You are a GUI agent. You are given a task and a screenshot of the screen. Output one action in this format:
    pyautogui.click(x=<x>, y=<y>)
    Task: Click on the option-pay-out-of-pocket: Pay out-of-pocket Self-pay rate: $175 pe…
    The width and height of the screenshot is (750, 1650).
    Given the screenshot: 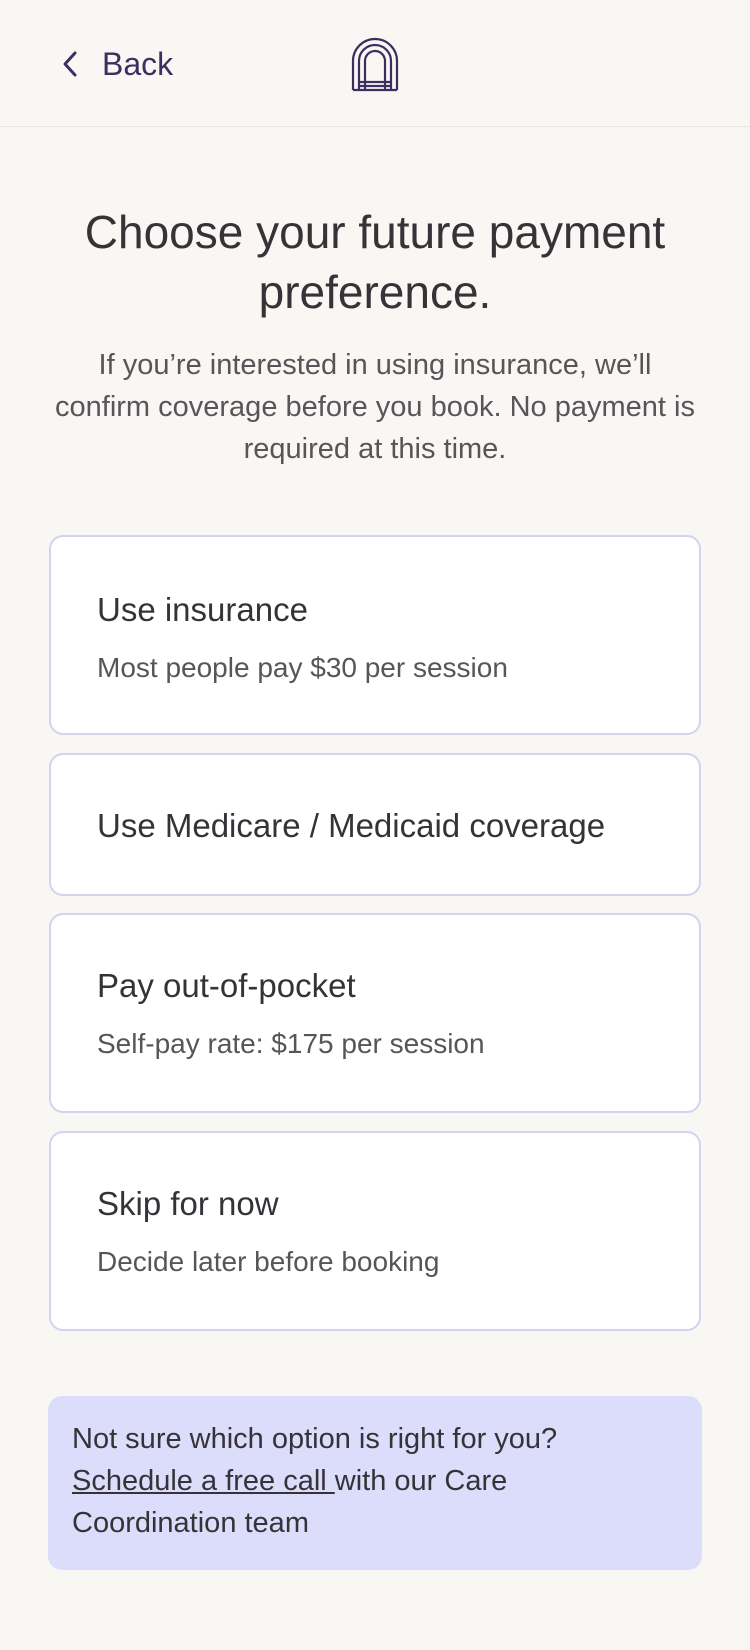 What is the action you would take?
    pyautogui.click(x=375, y=1013)
    